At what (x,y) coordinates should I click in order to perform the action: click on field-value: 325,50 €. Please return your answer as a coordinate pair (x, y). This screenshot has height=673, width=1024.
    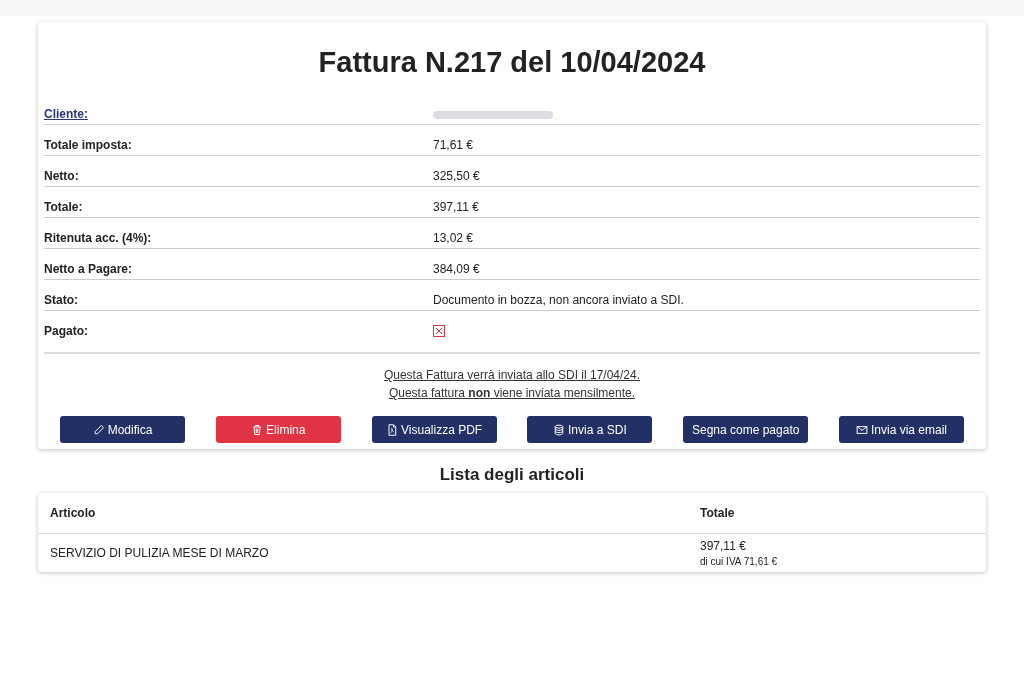
    Looking at the image, I should click on (456, 176).